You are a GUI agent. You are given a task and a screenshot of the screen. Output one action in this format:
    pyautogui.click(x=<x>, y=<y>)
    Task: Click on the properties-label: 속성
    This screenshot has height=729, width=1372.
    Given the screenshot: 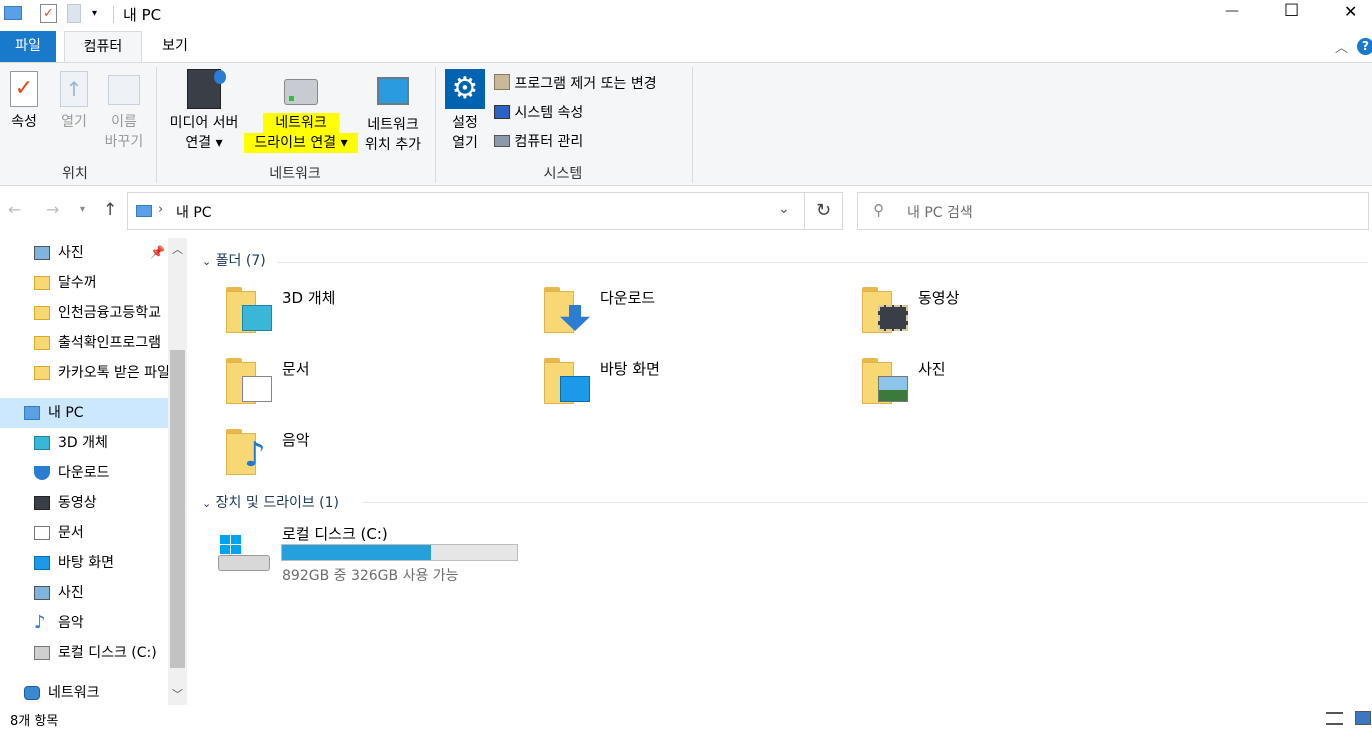 What is the action you would take?
    pyautogui.click(x=24, y=122)
    